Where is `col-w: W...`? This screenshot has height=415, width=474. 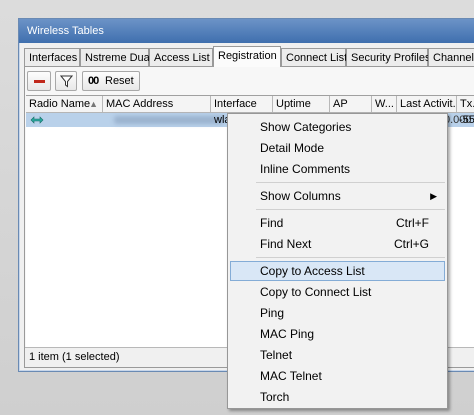 col-w: W... is located at coordinates (384, 104).